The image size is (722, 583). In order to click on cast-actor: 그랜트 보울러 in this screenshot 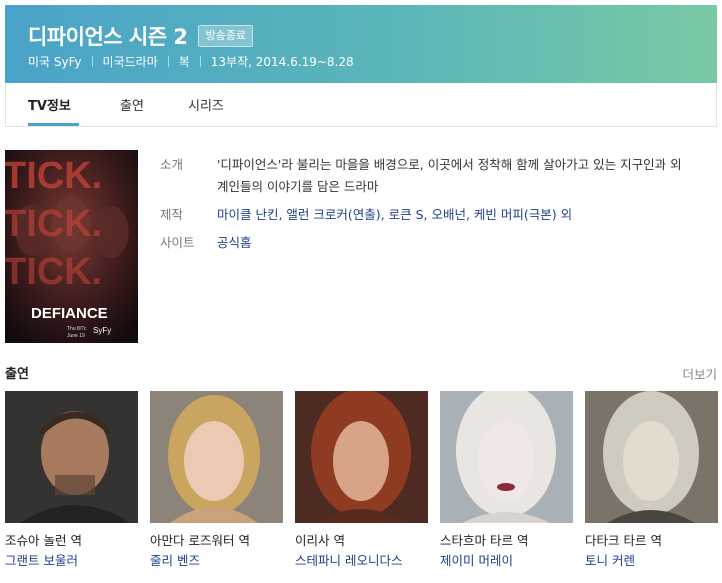, I will do `click(71, 561)`.